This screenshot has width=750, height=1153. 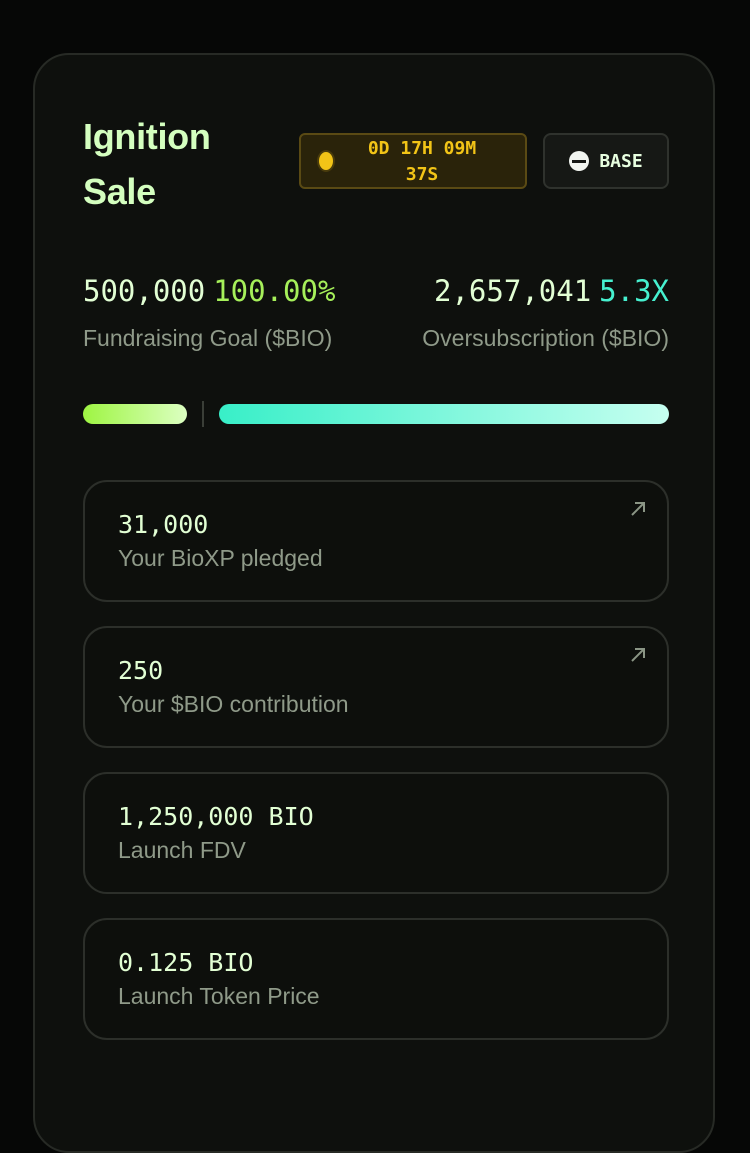 I want to click on bioxp-pledged-label: Your BioXP pledged, so click(x=220, y=558).